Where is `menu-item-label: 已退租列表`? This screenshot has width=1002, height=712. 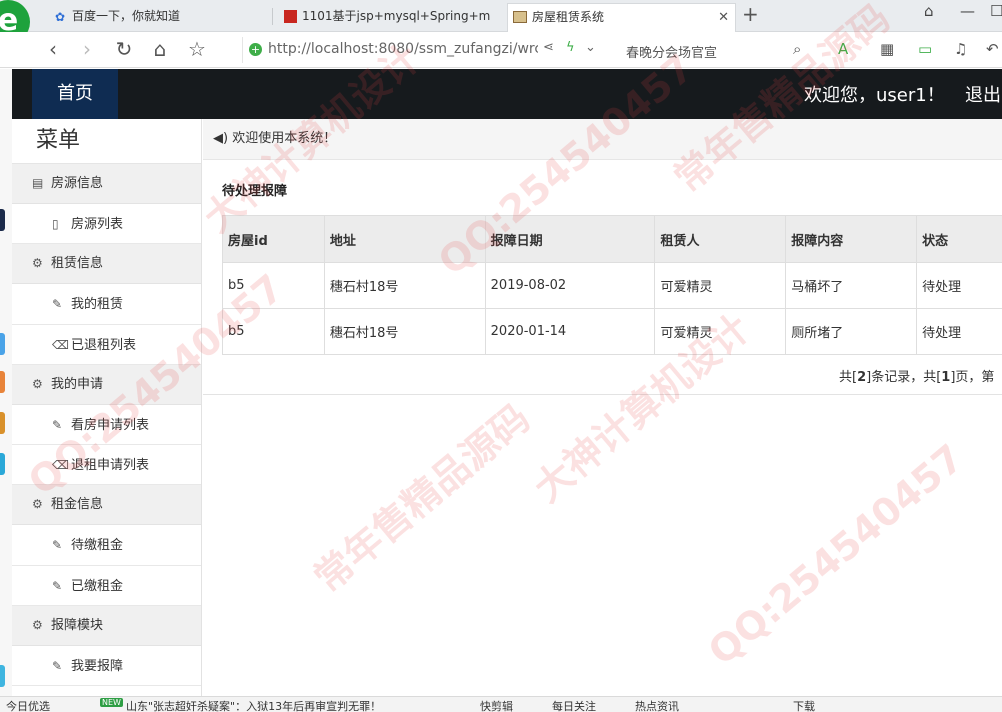 menu-item-label: 已退租列表 is located at coordinates (104, 345).